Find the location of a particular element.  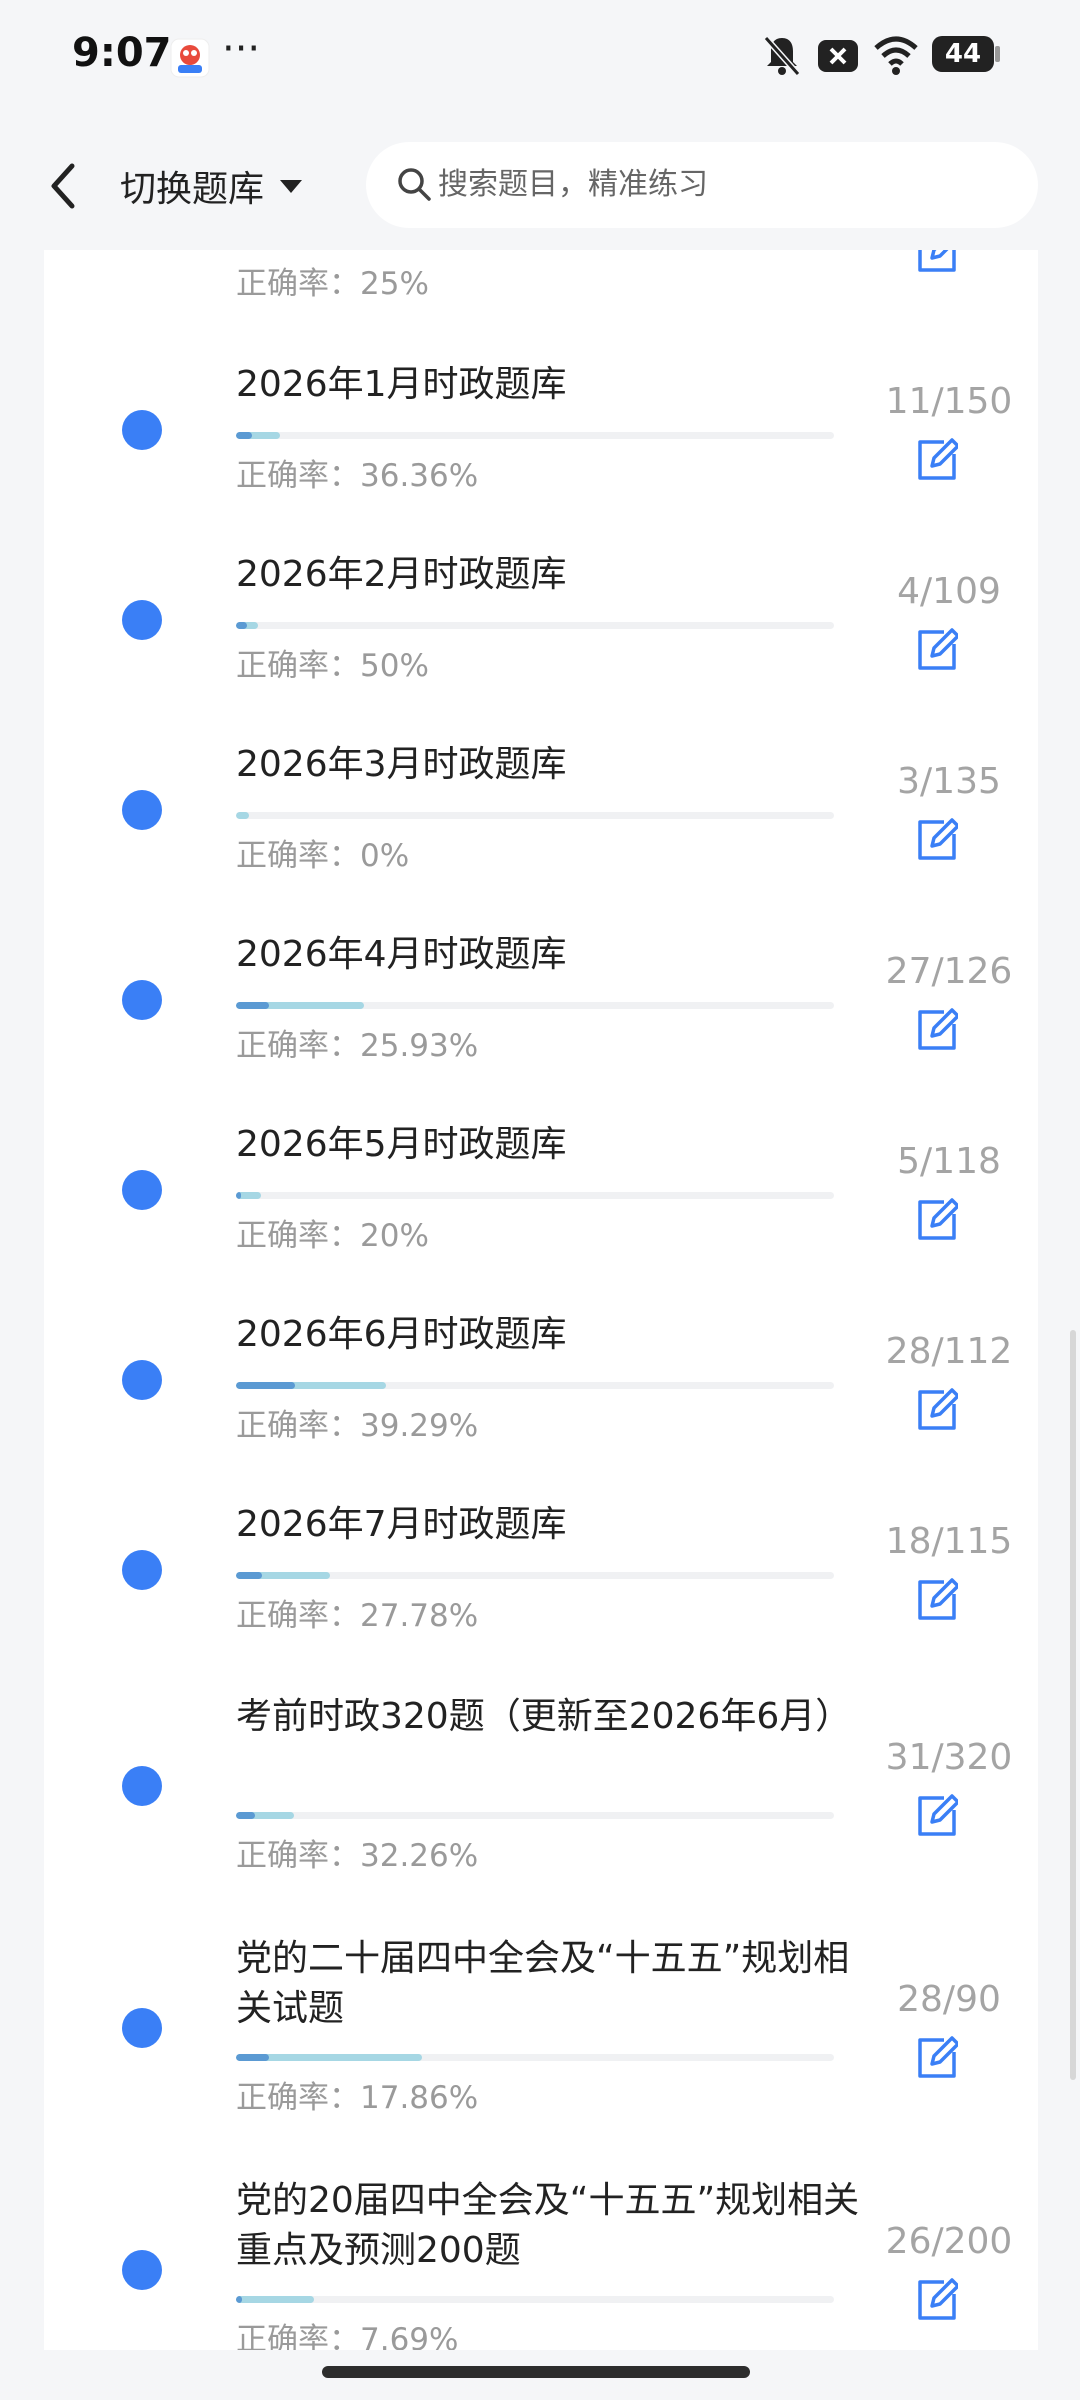

progress-count: 28/90 is located at coordinates (949, 1999).